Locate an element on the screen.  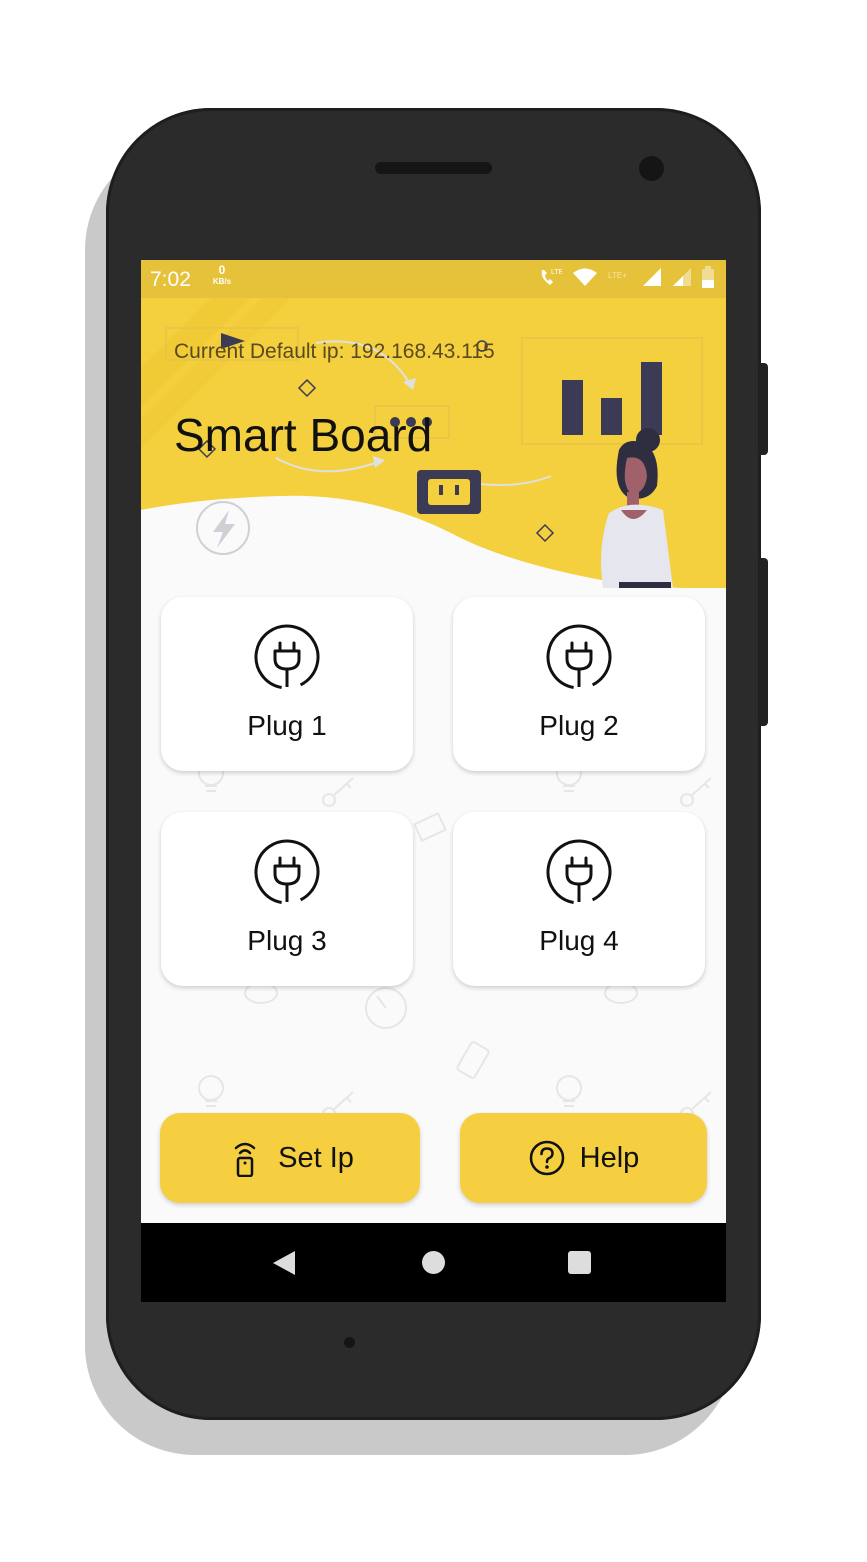
network-speed-value: 0 is located at coordinates (222, 270).